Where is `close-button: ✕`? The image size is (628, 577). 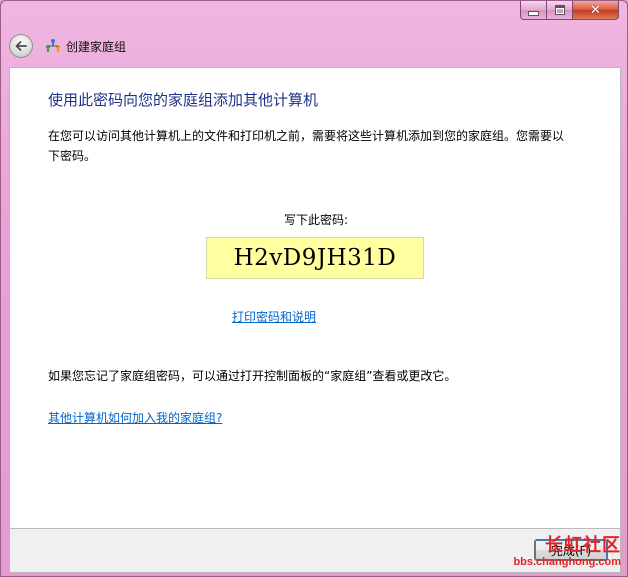
close-button: ✕ is located at coordinates (596, 10).